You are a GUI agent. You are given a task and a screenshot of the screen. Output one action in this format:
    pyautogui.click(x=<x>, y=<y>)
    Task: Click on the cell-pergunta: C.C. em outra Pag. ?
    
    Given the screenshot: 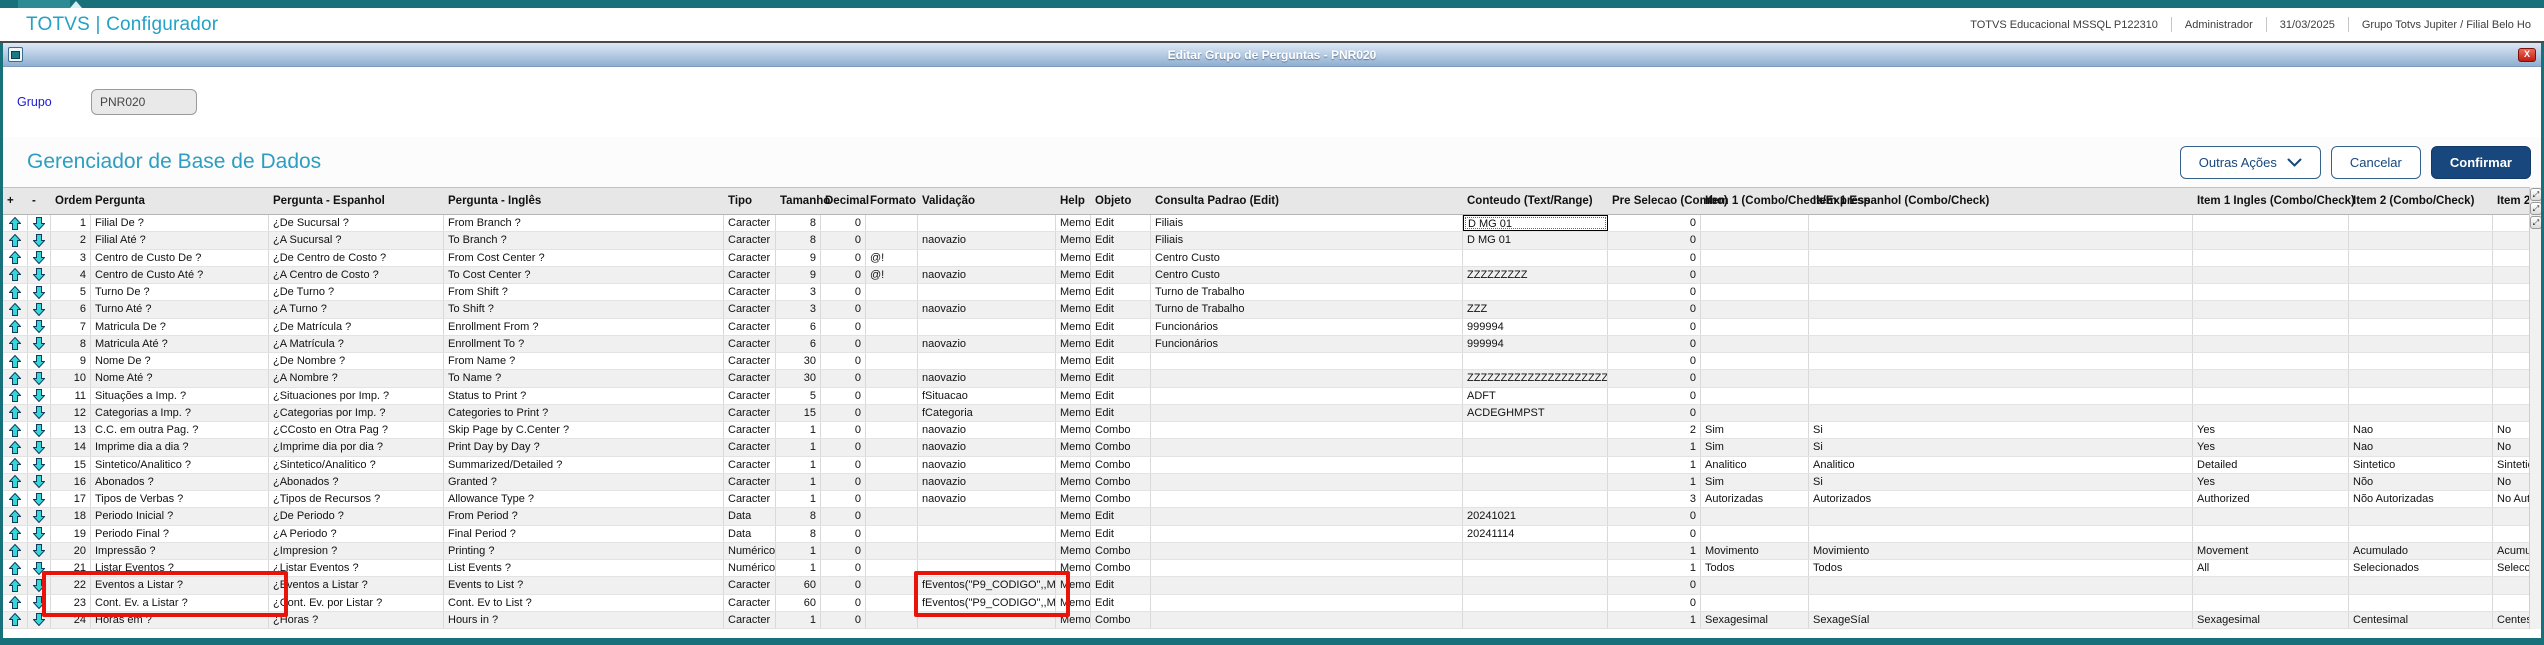 What is the action you would take?
    pyautogui.click(x=180, y=430)
    